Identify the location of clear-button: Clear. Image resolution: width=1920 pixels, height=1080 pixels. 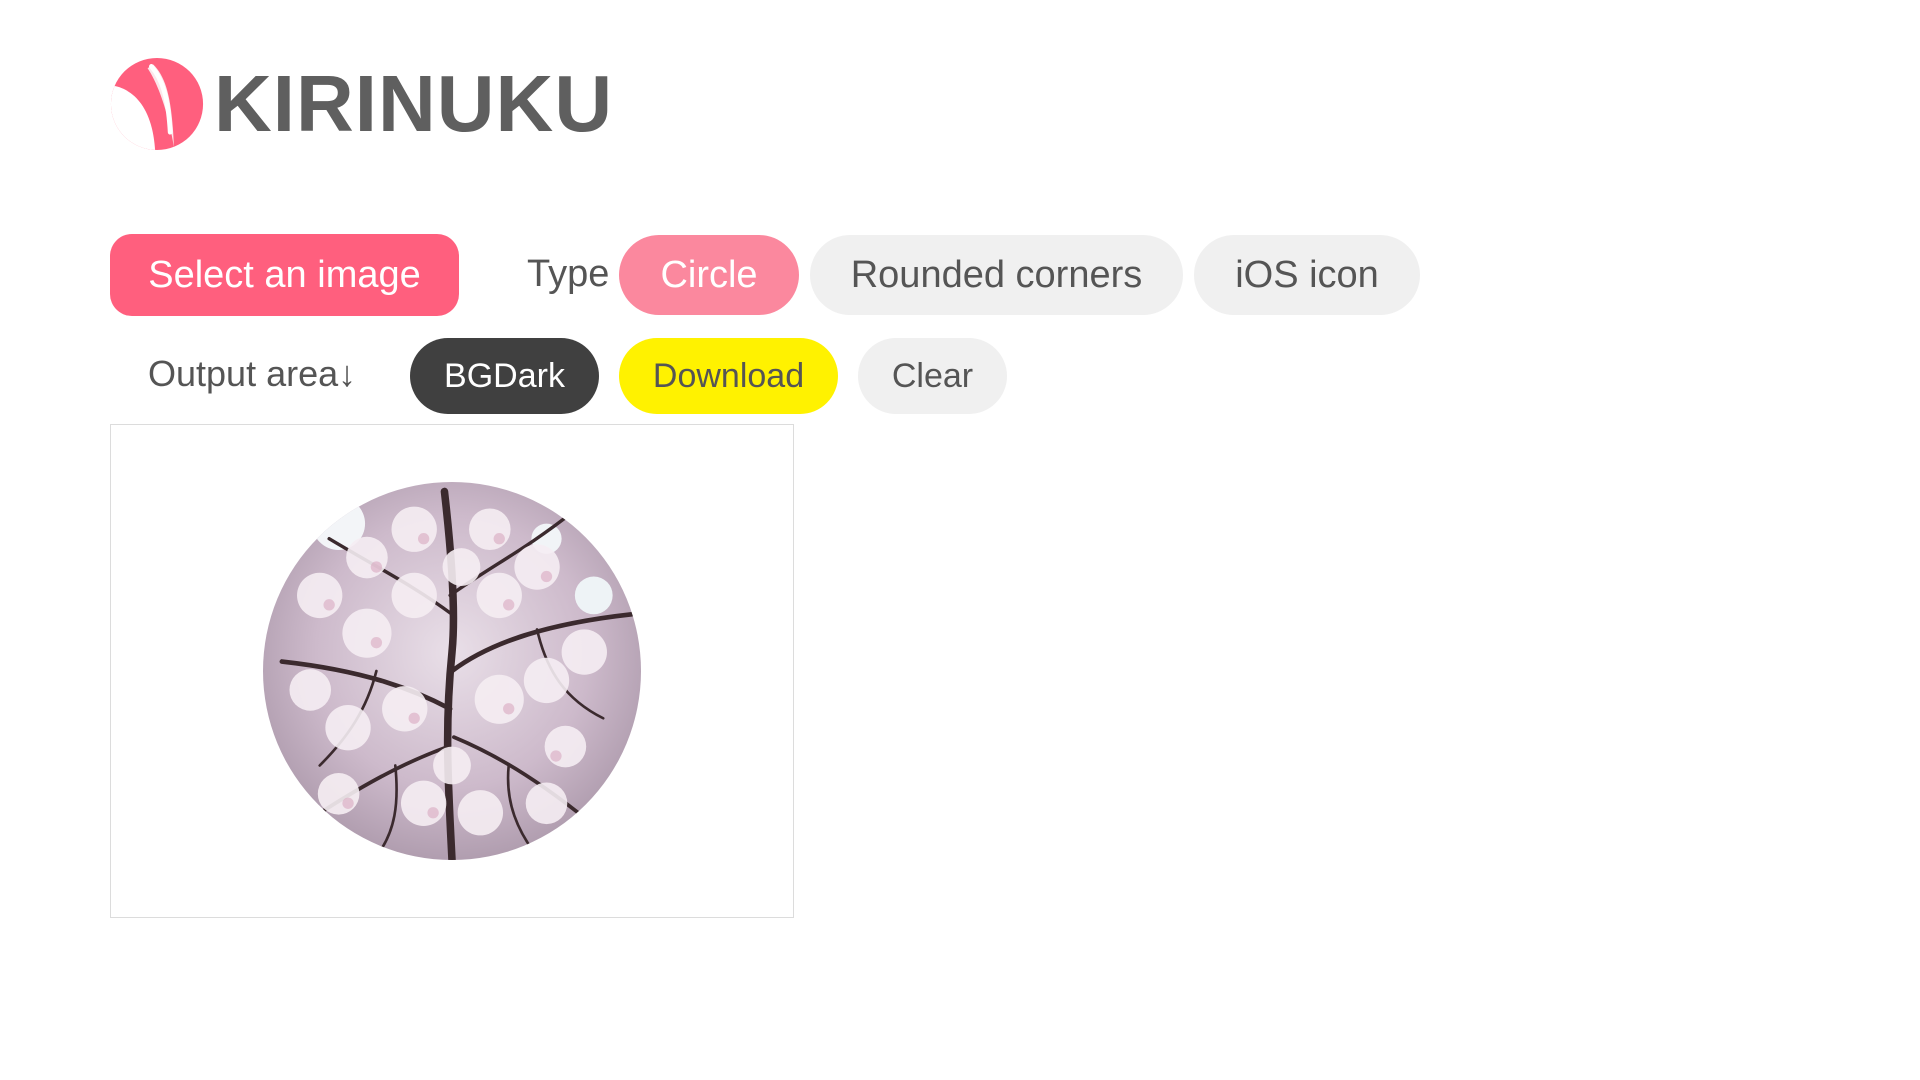
(932, 376).